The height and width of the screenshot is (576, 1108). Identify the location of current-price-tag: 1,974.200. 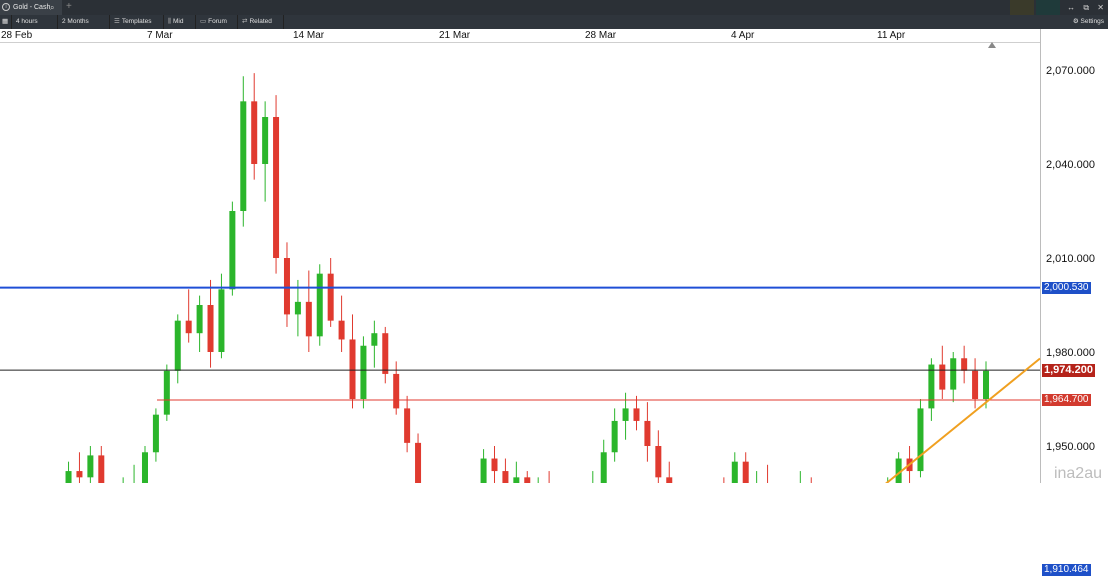
(1068, 370).